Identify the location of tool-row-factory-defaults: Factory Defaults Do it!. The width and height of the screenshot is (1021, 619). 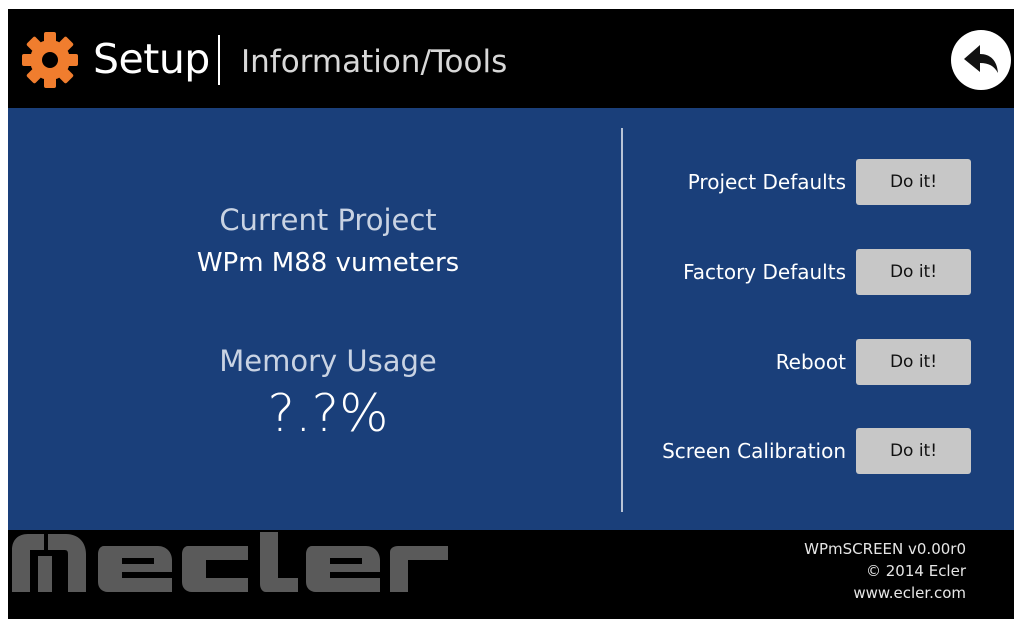
(808, 272).